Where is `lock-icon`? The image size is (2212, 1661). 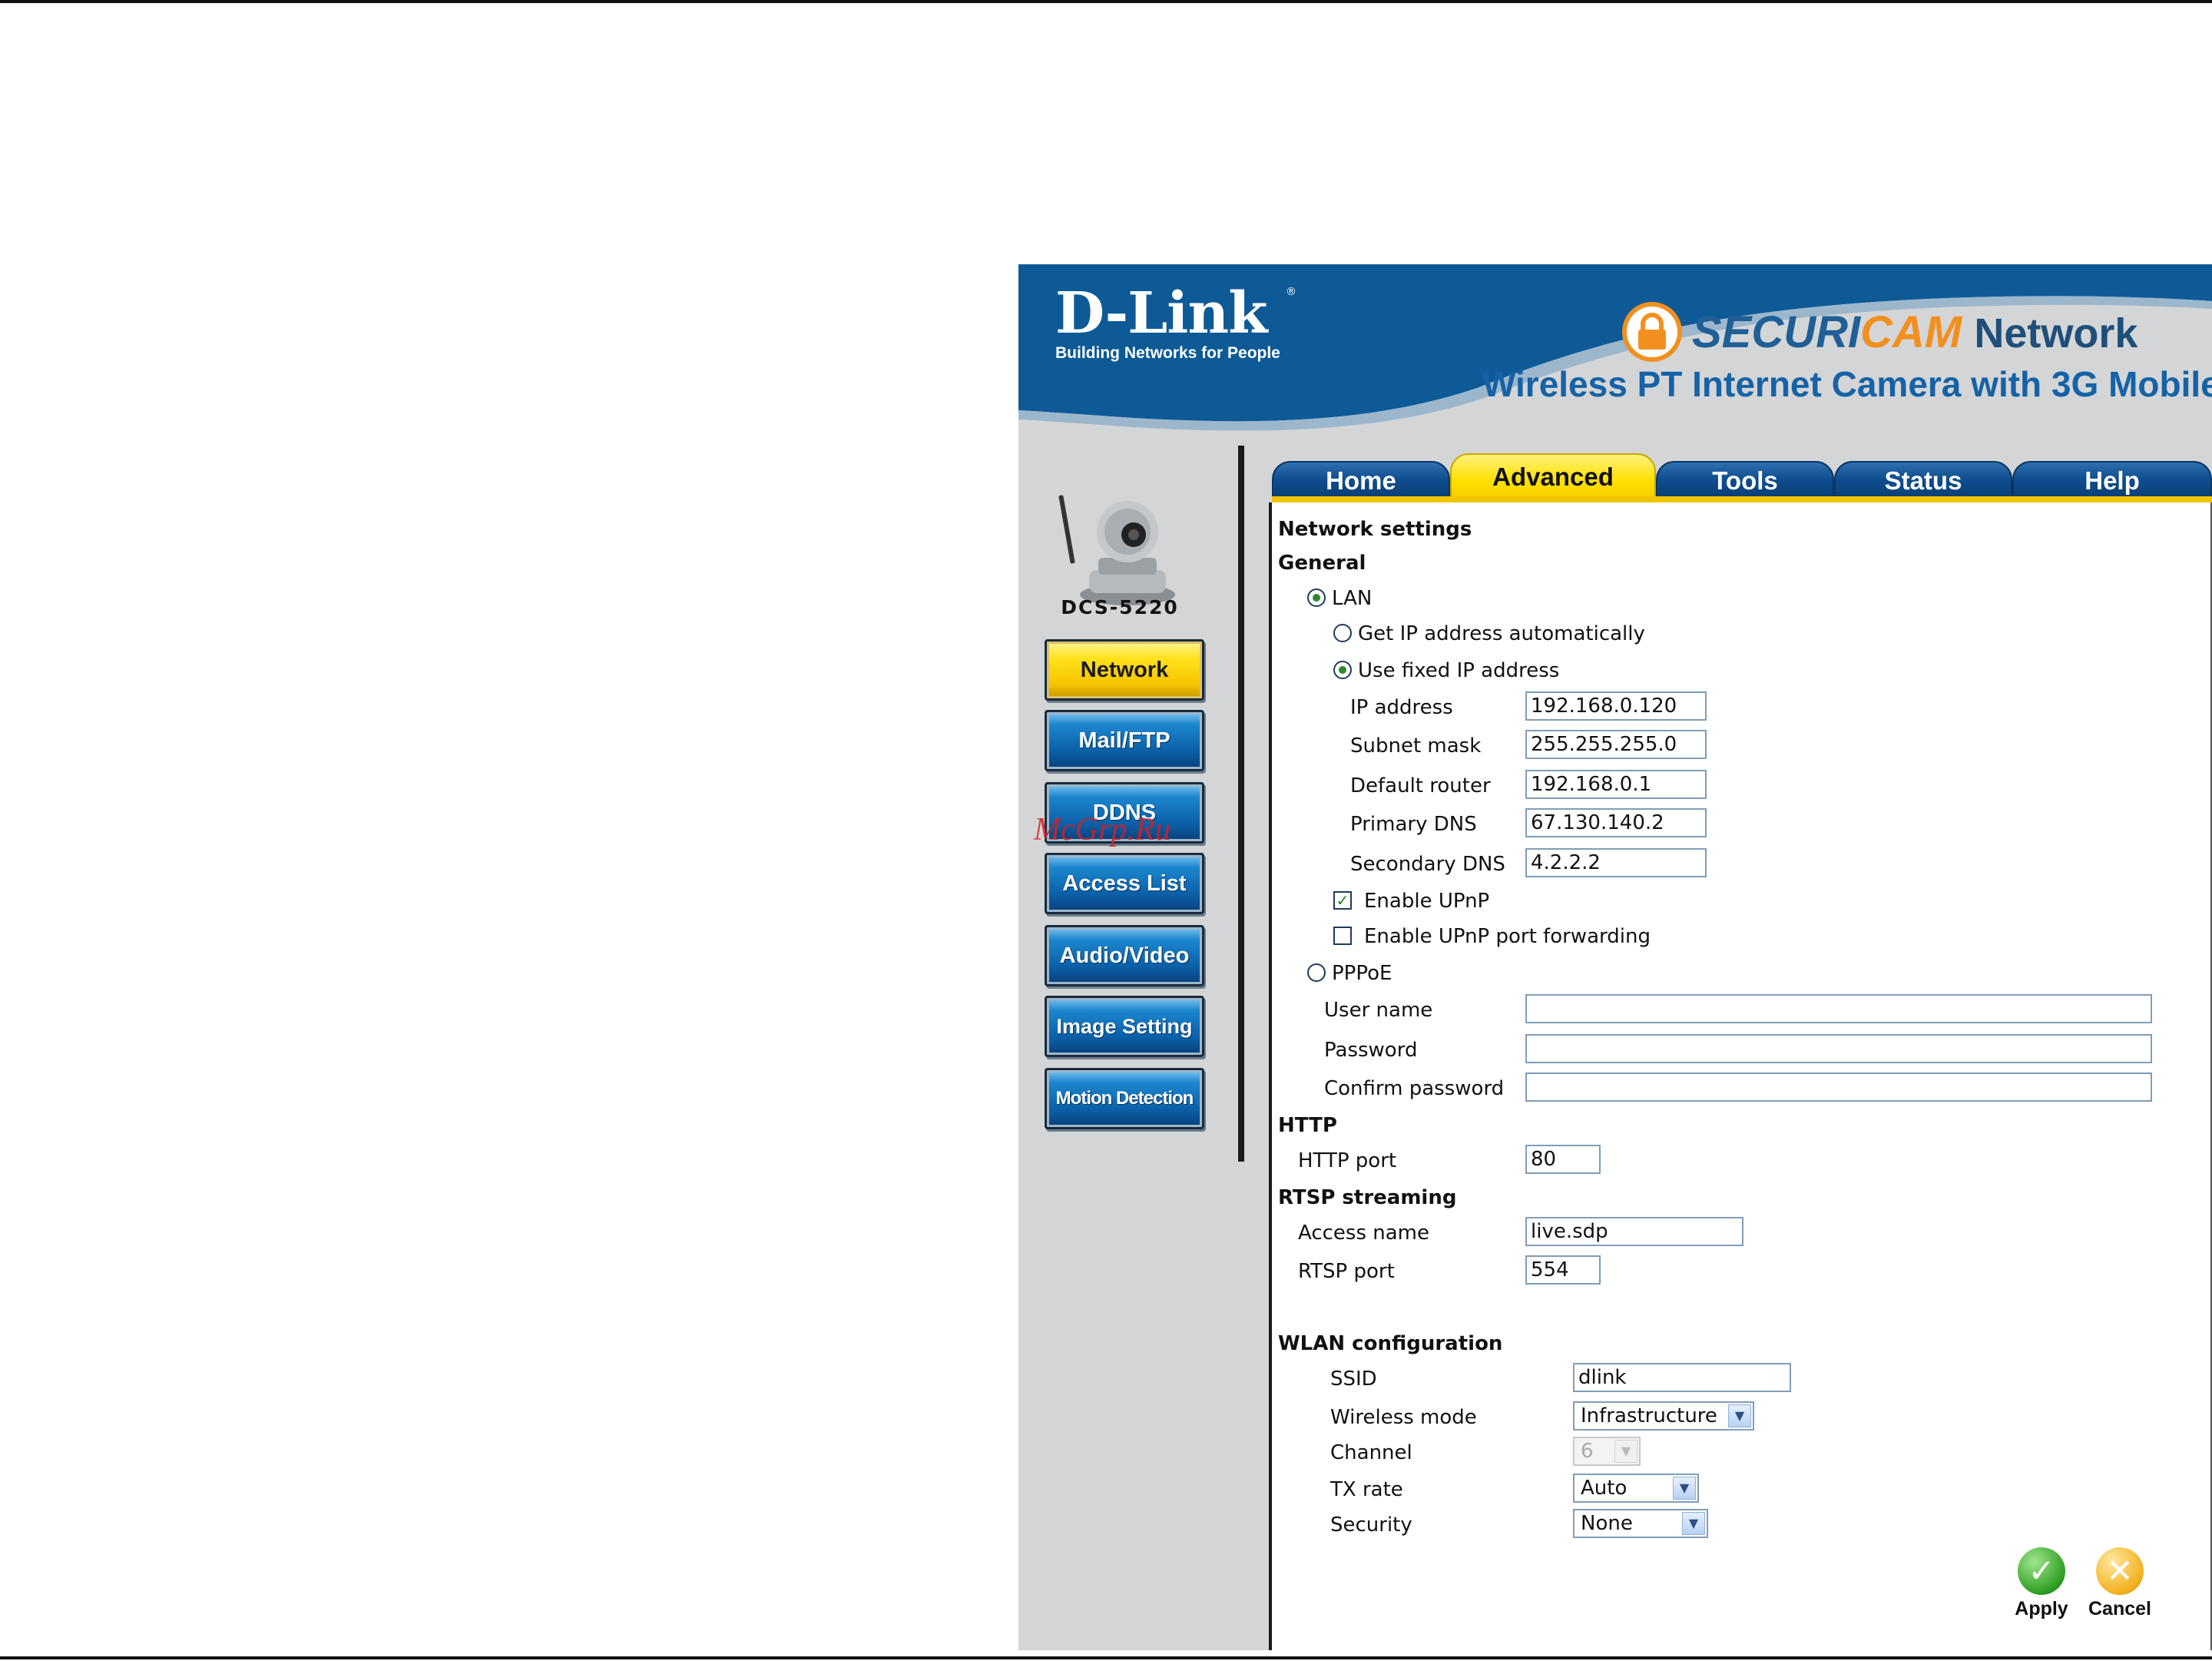
lock-icon is located at coordinates (1652, 332).